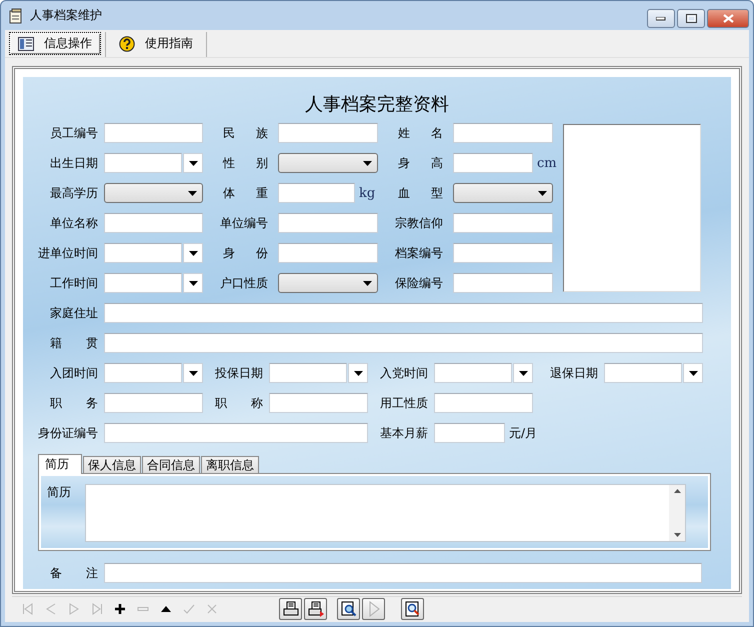  Describe the element at coordinates (245, 163) in the screenshot. I see `field-label: 性 别` at that location.